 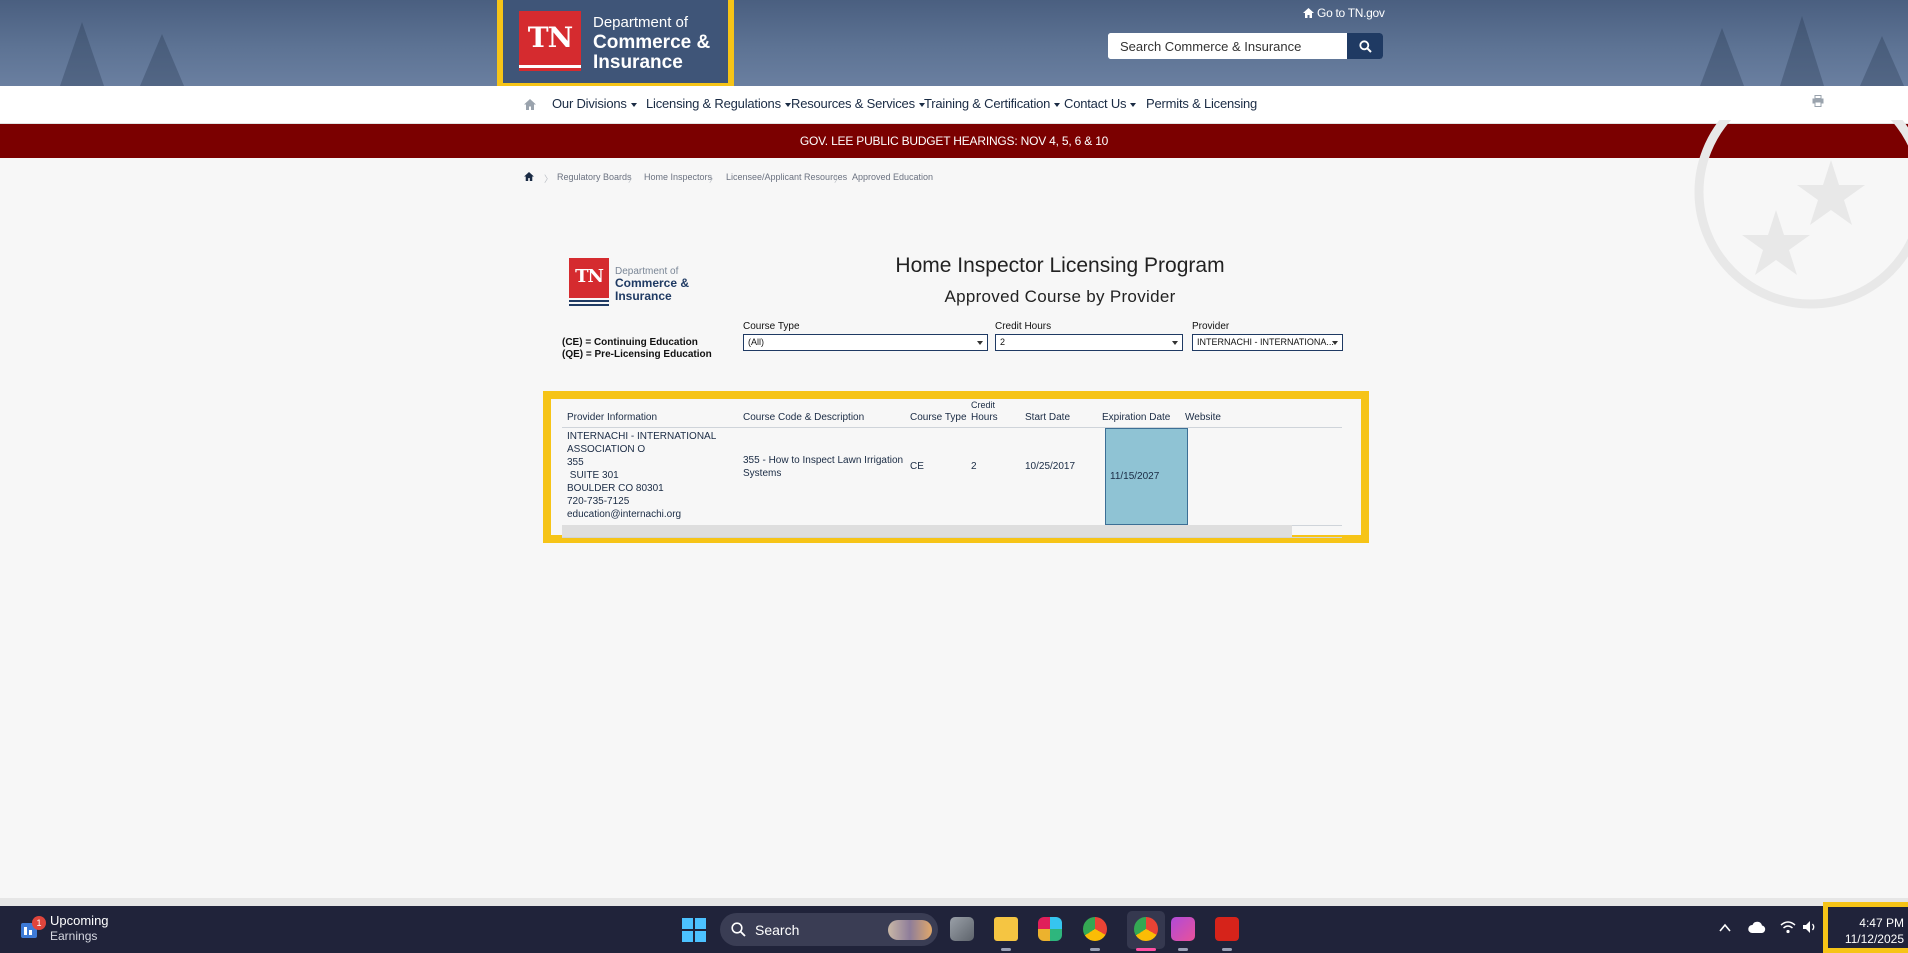 I want to click on col-website: Website, so click(x=1203, y=417).